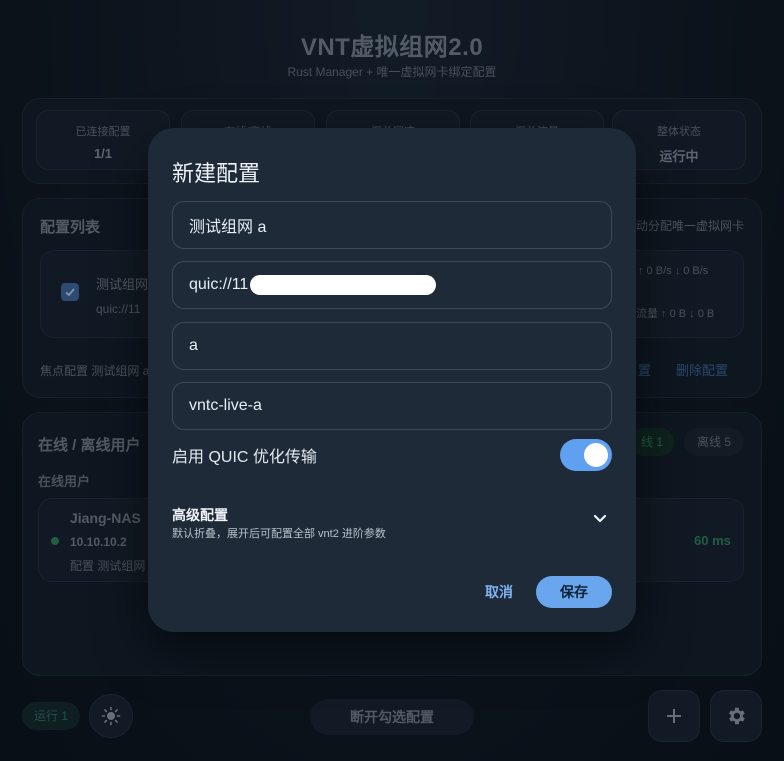 This screenshot has height=761, width=784. What do you see at coordinates (499, 592) in the screenshot?
I see `cancel-button: 取消` at bounding box center [499, 592].